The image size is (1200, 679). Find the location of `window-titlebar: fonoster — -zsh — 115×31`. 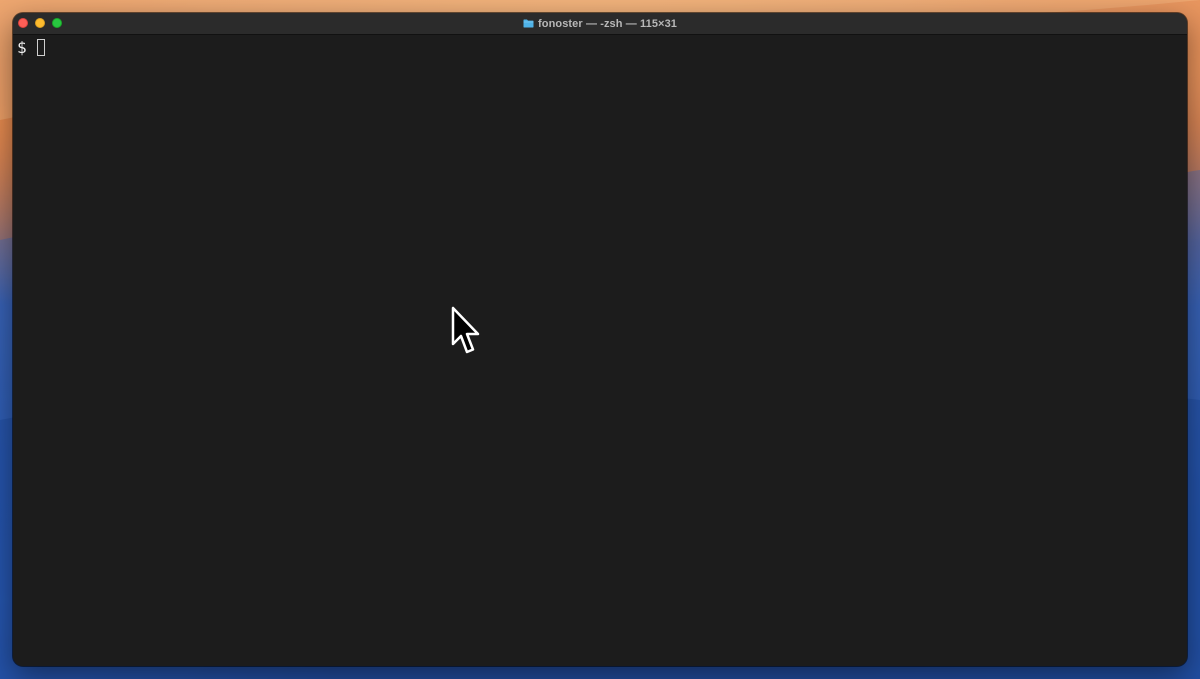

window-titlebar: fonoster — -zsh — 115×31 is located at coordinates (600, 24).